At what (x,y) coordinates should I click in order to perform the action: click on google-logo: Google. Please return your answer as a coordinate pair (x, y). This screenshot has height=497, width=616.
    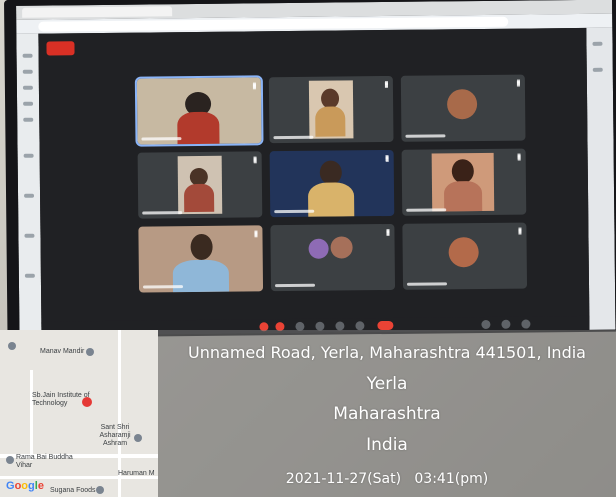
    Looking at the image, I should click on (25, 486).